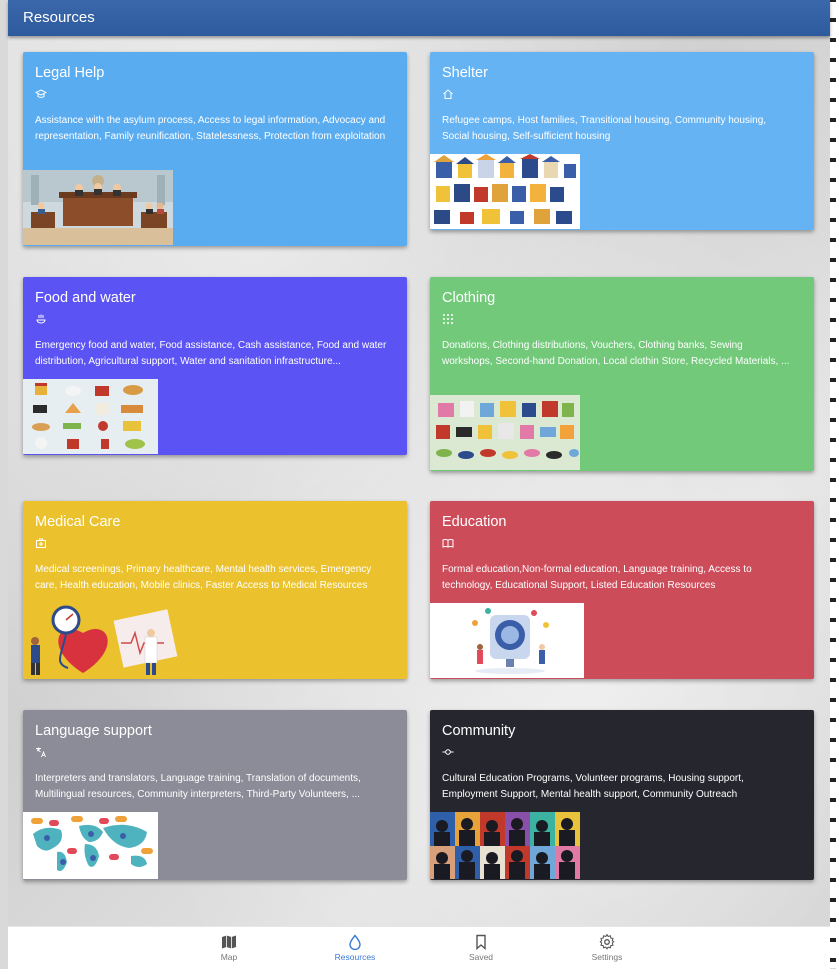  What do you see at coordinates (229, 942) in the screenshot?
I see `map-icon` at bounding box center [229, 942].